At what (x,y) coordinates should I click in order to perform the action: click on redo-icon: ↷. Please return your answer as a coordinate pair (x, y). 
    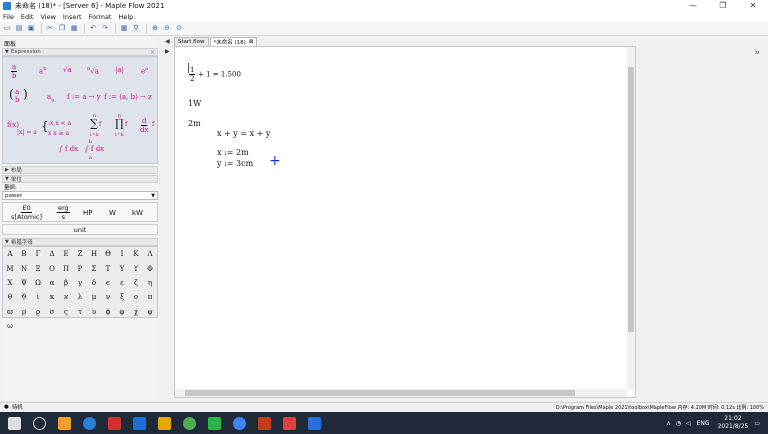
    Looking at the image, I should click on (105, 28).